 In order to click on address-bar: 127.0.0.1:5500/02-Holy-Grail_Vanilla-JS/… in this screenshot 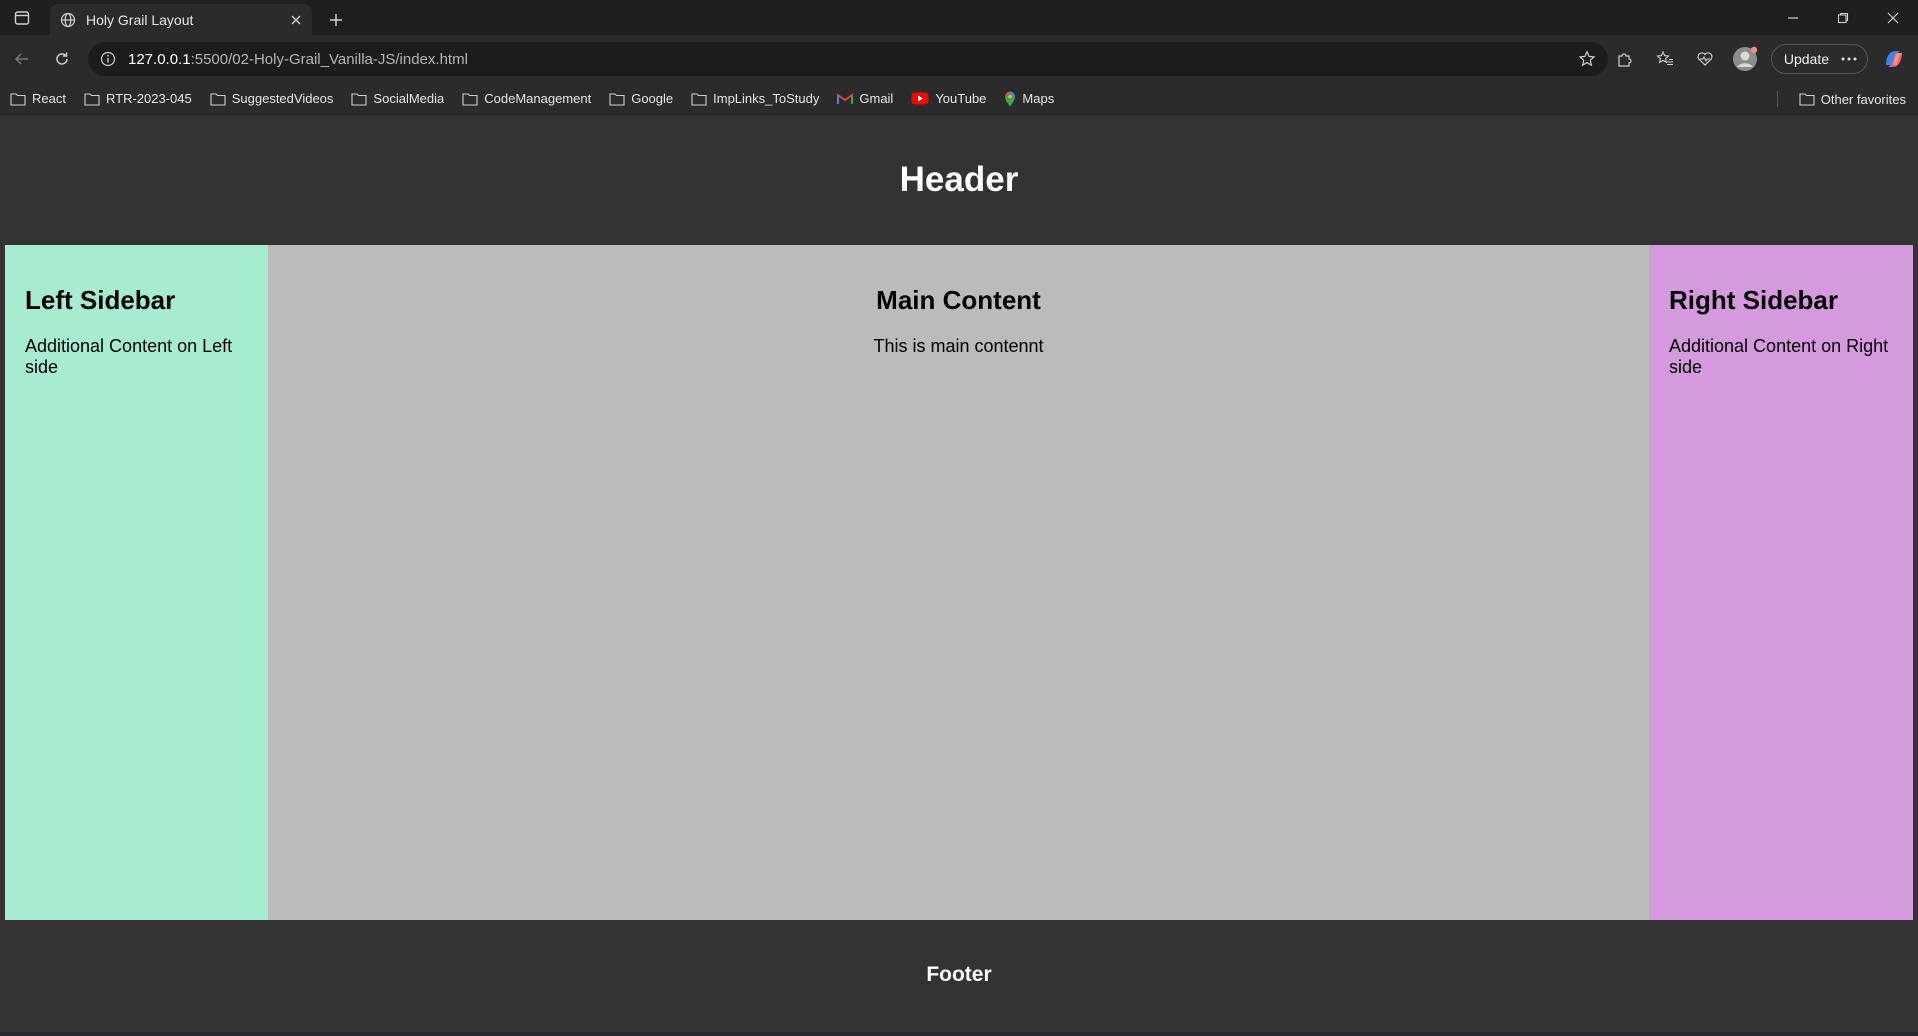, I will do `click(848, 59)`.